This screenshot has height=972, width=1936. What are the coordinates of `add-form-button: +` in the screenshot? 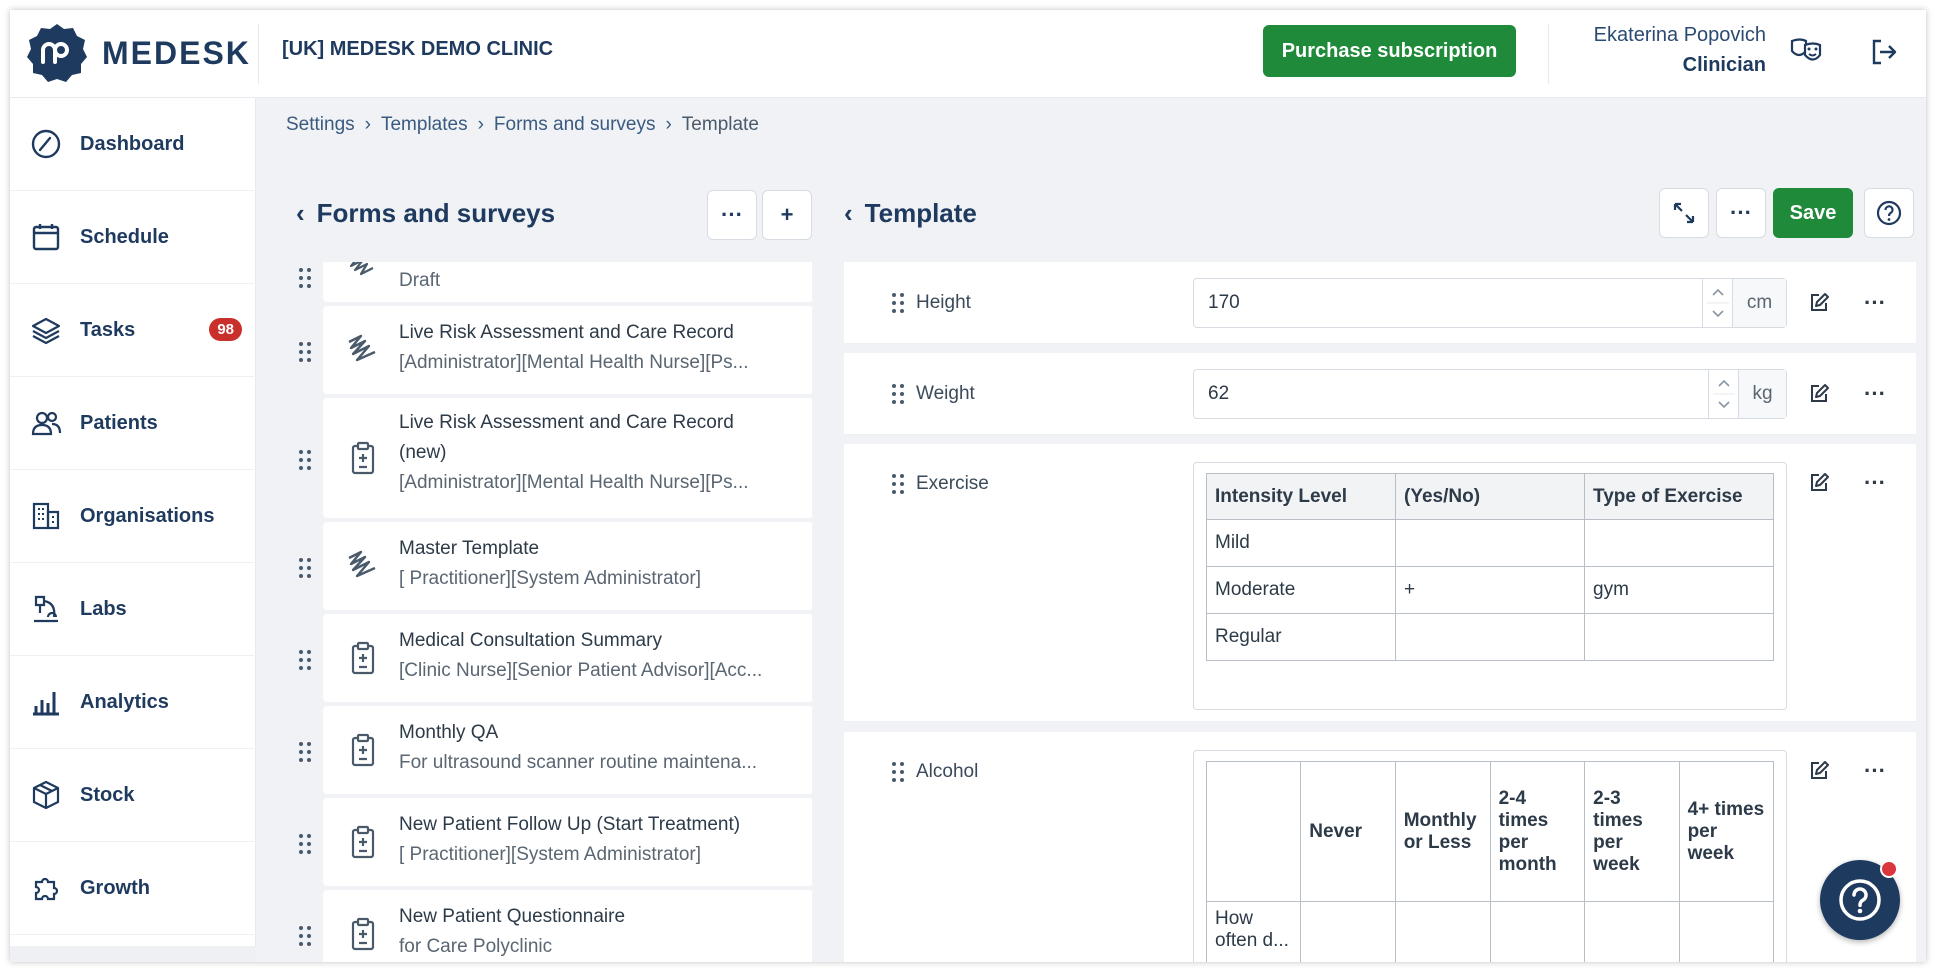 It's located at (787, 215).